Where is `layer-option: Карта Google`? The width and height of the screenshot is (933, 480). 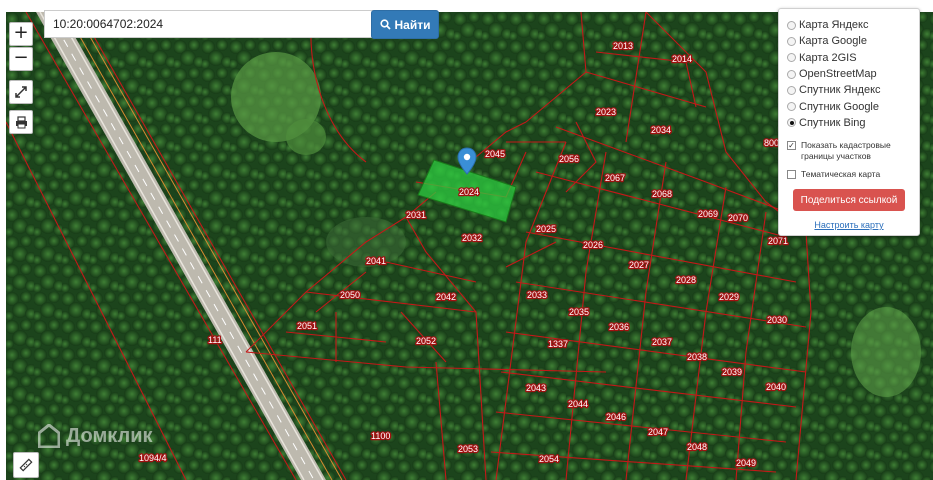 layer-option: Карта Google is located at coordinates (849, 41).